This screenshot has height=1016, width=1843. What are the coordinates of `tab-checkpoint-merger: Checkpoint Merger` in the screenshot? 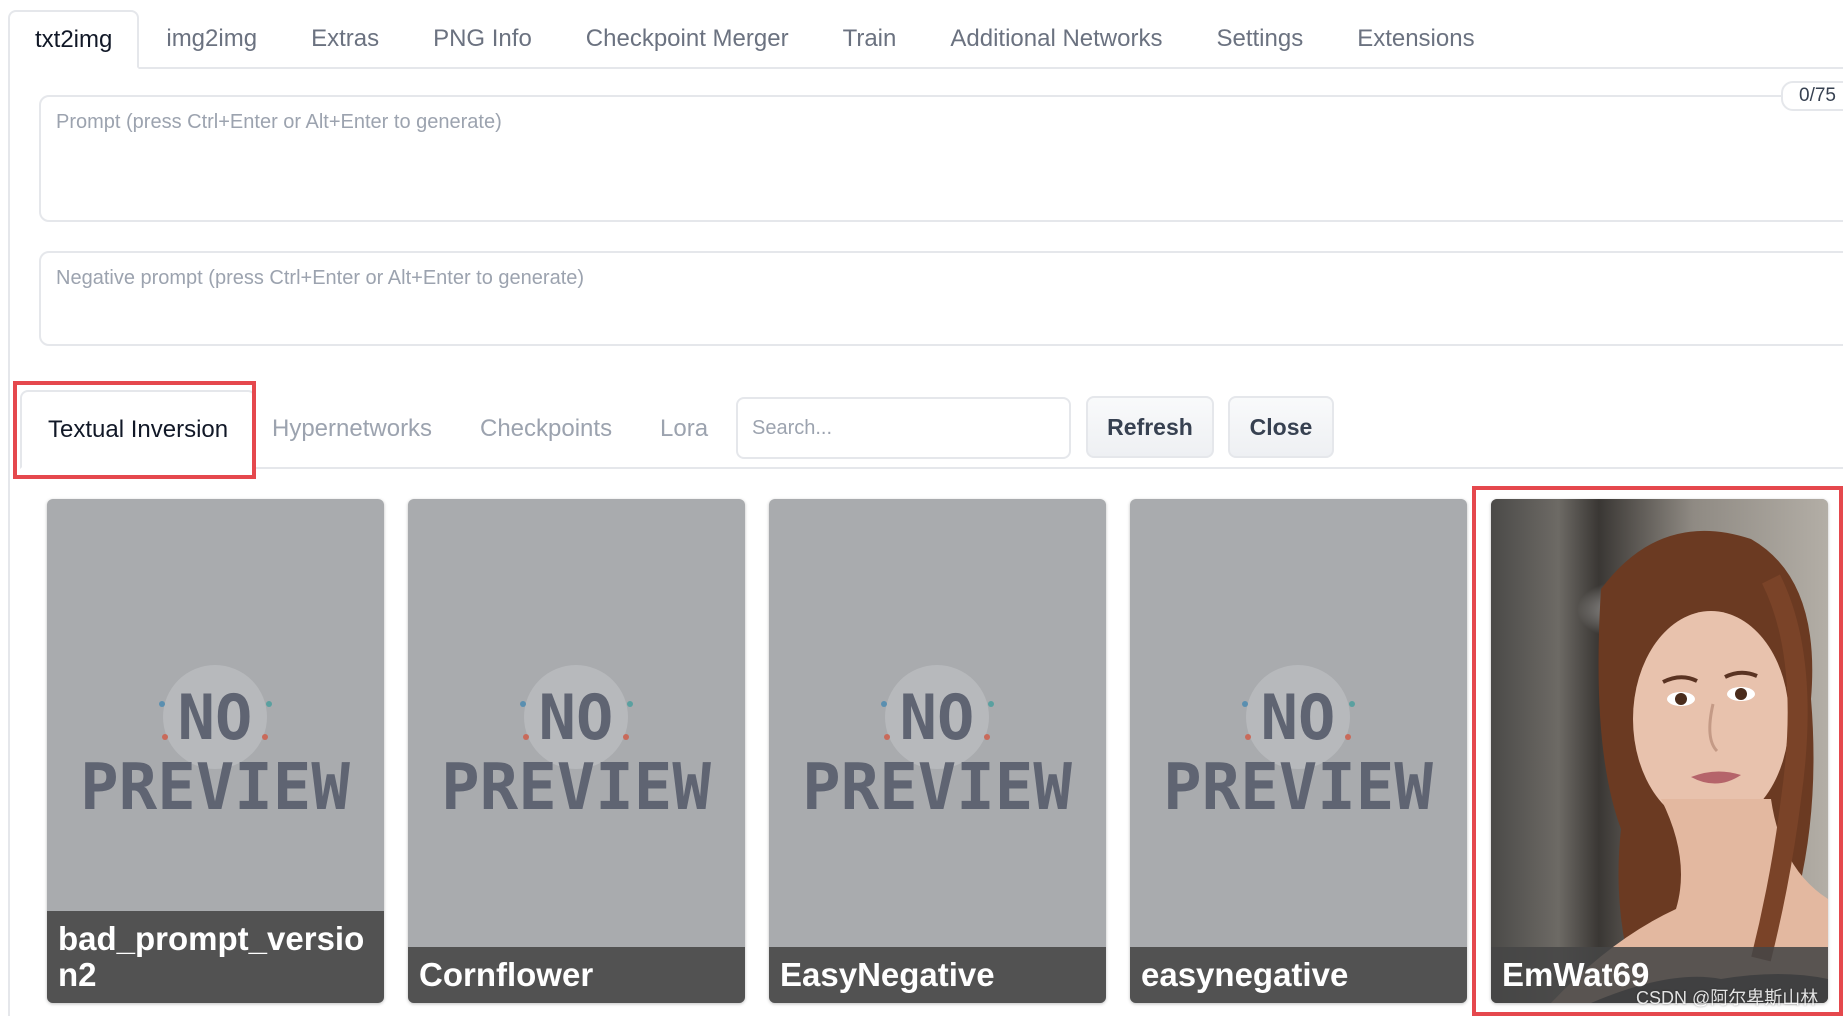 It's located at (687, 39).